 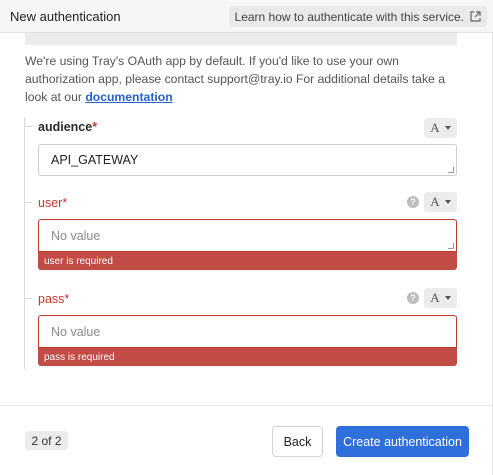 What do you see at coordinates (247, 235) in the screenshot?
I see `user-input: No value` at bounding box center [247, 235].